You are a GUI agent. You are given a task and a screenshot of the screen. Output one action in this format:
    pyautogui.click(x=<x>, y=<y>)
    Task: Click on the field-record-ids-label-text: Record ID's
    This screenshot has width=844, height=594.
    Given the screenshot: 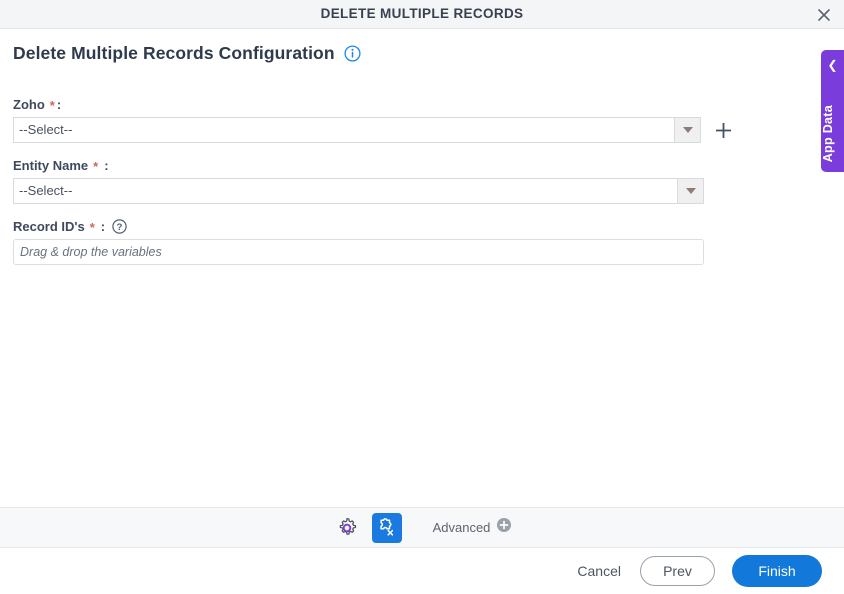 What is the action you would take?
    pyautogui.click(x=49, y=226)
    